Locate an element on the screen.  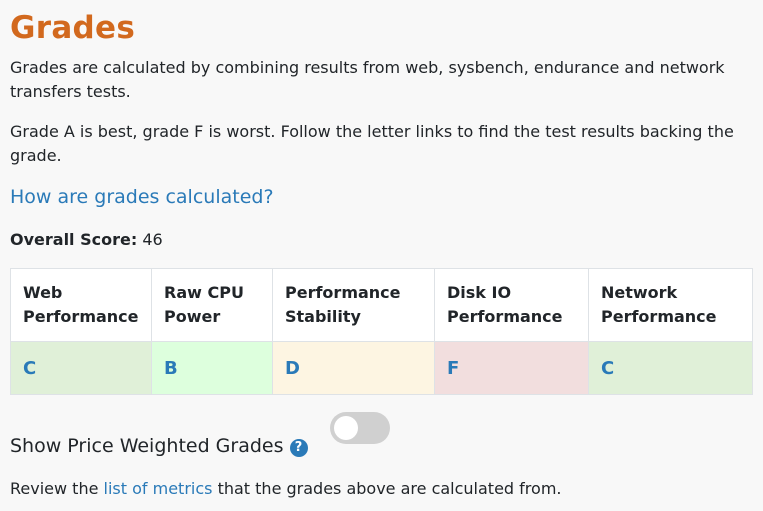
grade-cell-cpu: B is located at coordinates (212, 368).